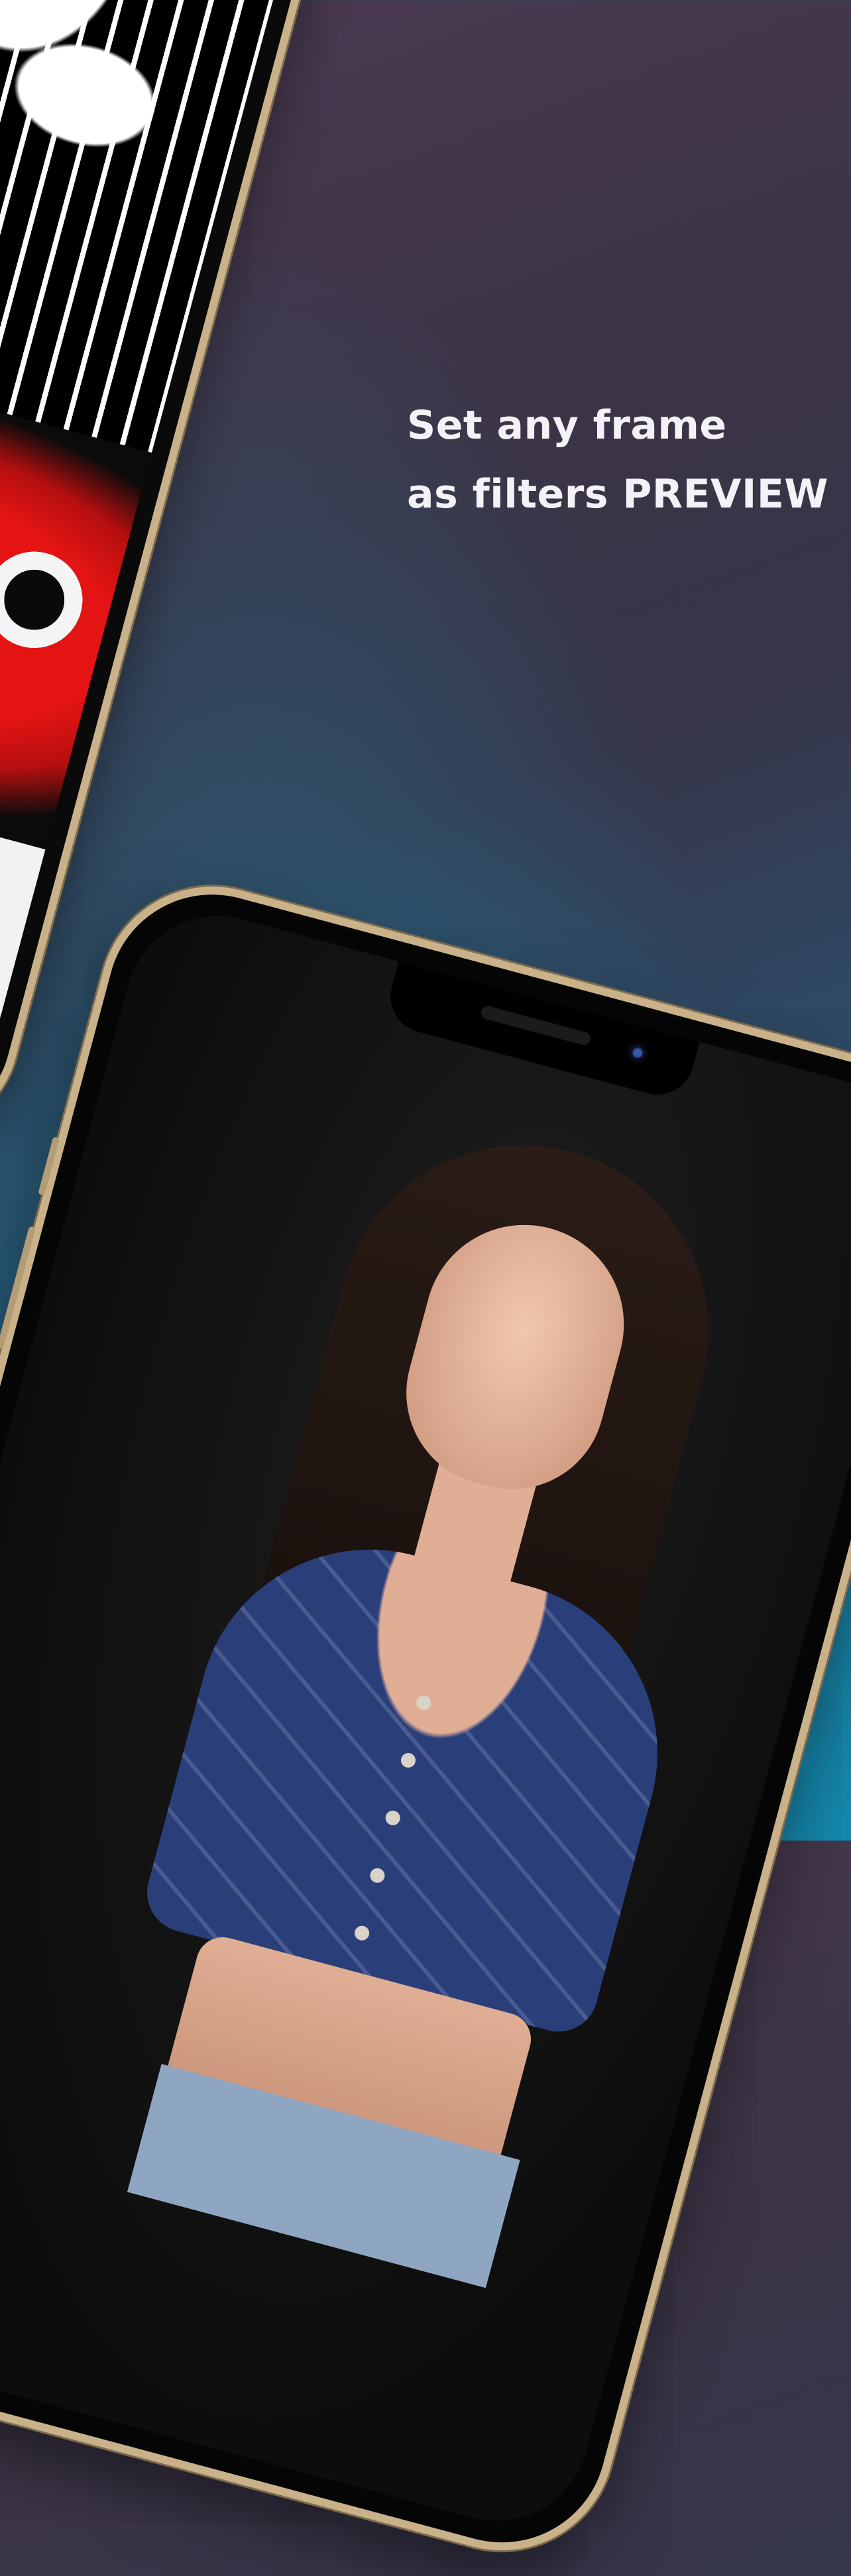  I want to click on headline-line-2: as filters PREVIEW, so click(617, 494).